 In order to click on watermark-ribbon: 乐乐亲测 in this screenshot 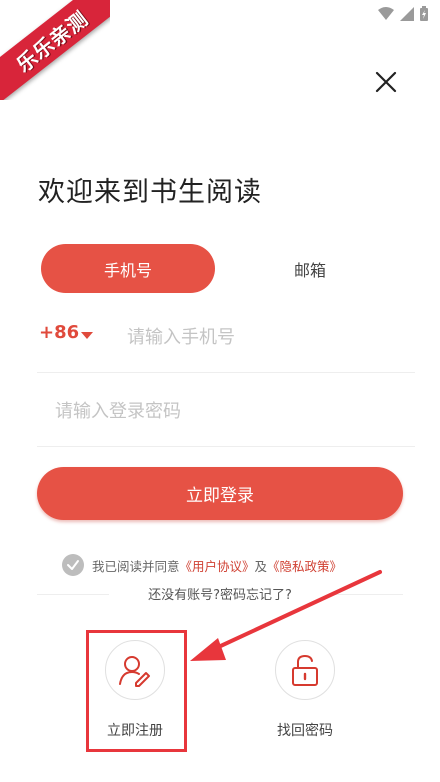, I will do `click(55, 50)`.